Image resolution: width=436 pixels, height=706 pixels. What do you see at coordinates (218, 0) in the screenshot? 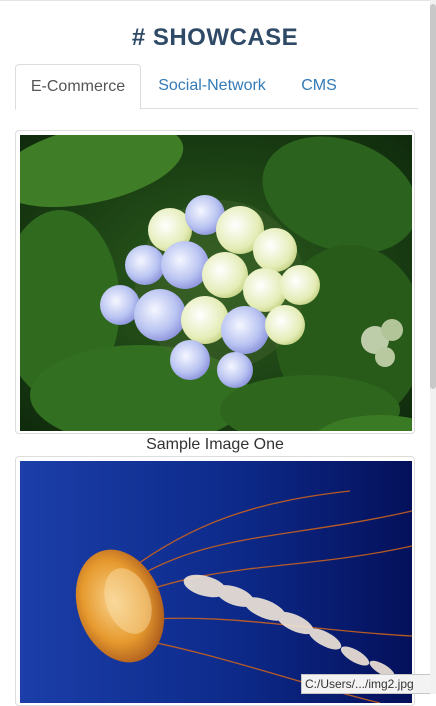
I see `window-top-border` at bounding box center [218, 0].